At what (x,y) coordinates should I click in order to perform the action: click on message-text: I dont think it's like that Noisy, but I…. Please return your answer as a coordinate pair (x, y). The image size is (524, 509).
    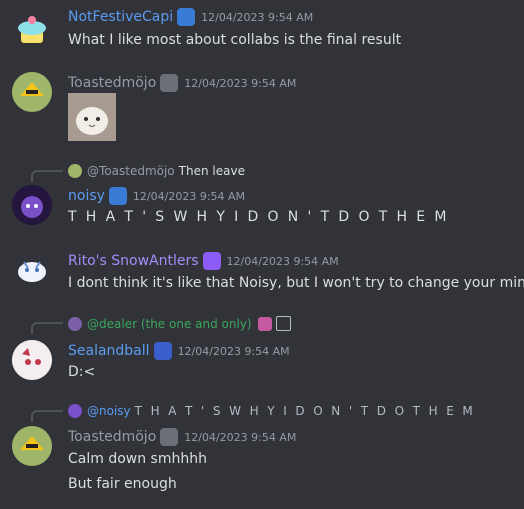
    Looking at the image, I should click on (296, 283).